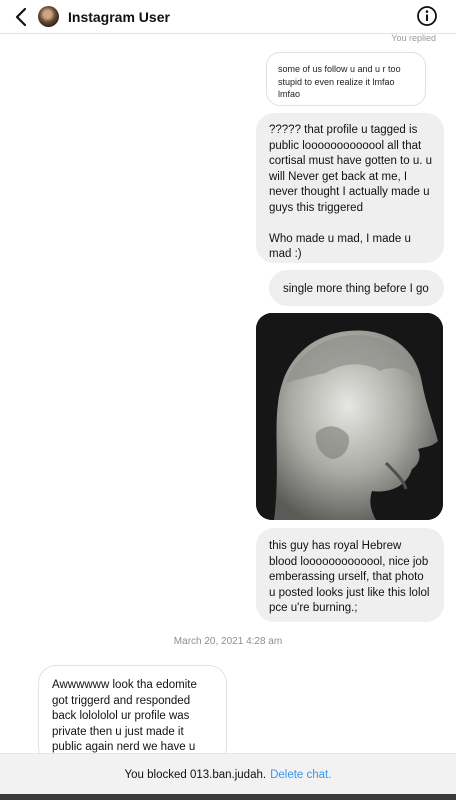 The width and height of the screenshot is (456, 800). I want to click on system-bottom-bar, so click(228, 797).